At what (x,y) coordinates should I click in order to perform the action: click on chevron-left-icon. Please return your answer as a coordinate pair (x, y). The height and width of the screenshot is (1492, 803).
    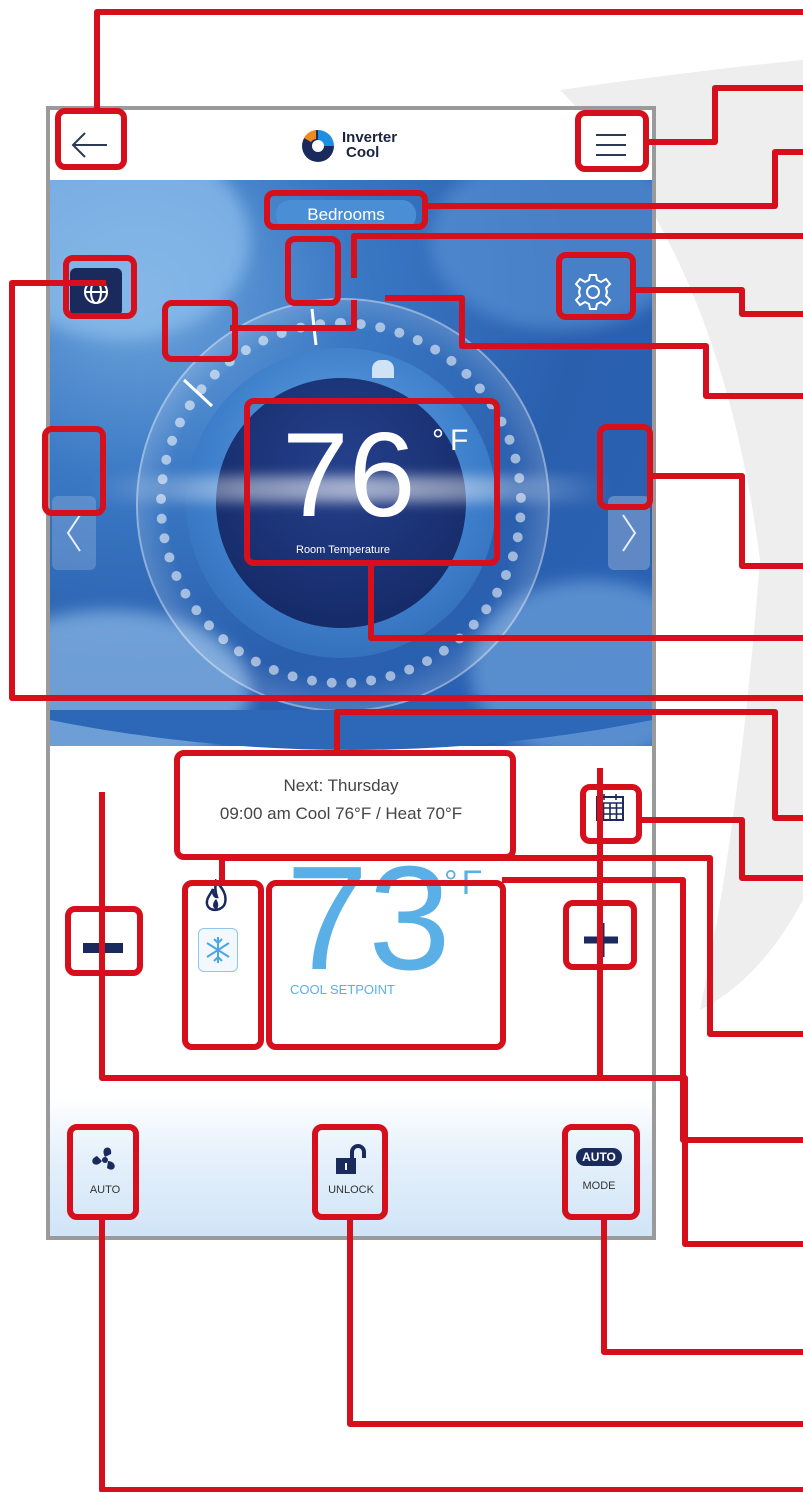
    Looking at the image, I should click on (73, 533).